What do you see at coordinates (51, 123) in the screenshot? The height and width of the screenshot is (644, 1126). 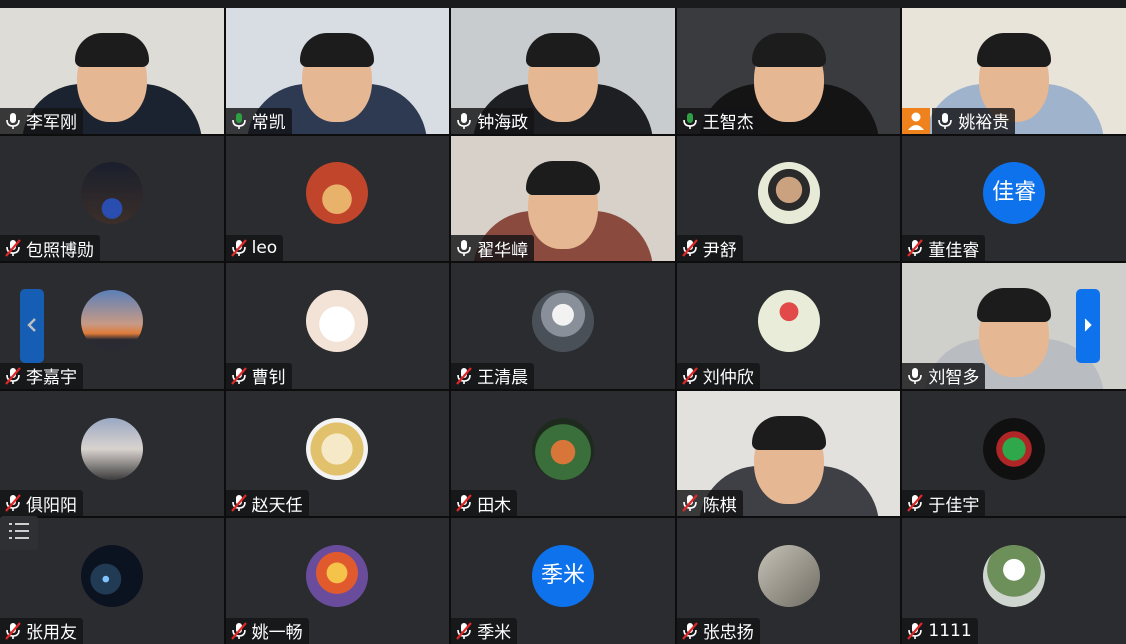 I see `participant-name: 李军刚` at bounding box center [51, 123].